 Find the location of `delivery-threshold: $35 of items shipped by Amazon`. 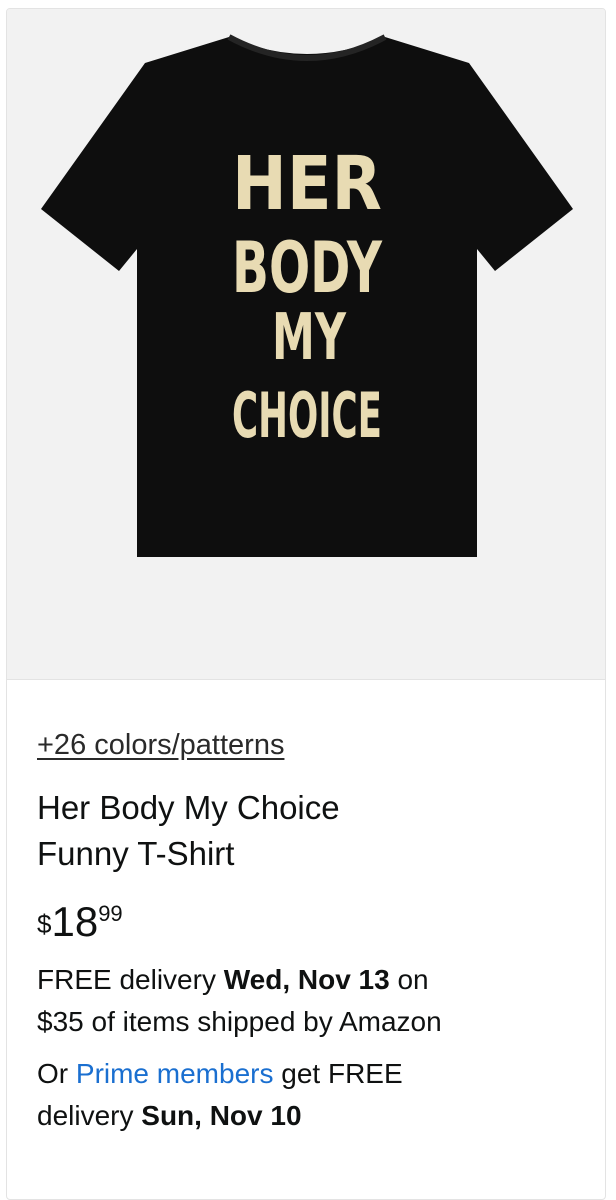

delivery-threshold: $35 of items shipped by Amazon is located at coordinates (239, 1021).